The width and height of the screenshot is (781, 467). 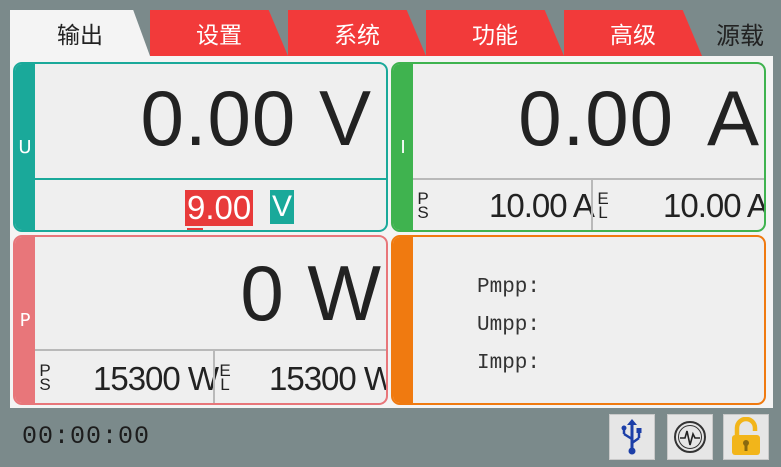 I want to click on power-el-value: 15300 W, so click(x=327, y=379).